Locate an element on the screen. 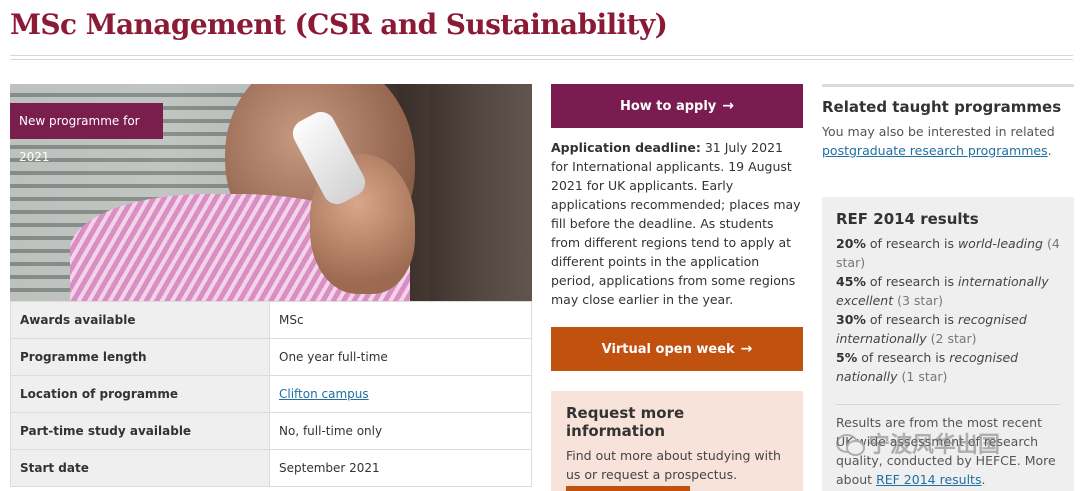 The width and height of the screenshot is (1080, 491). watermark-text: 宁波风华出国 is located at coordinates (934, 445).